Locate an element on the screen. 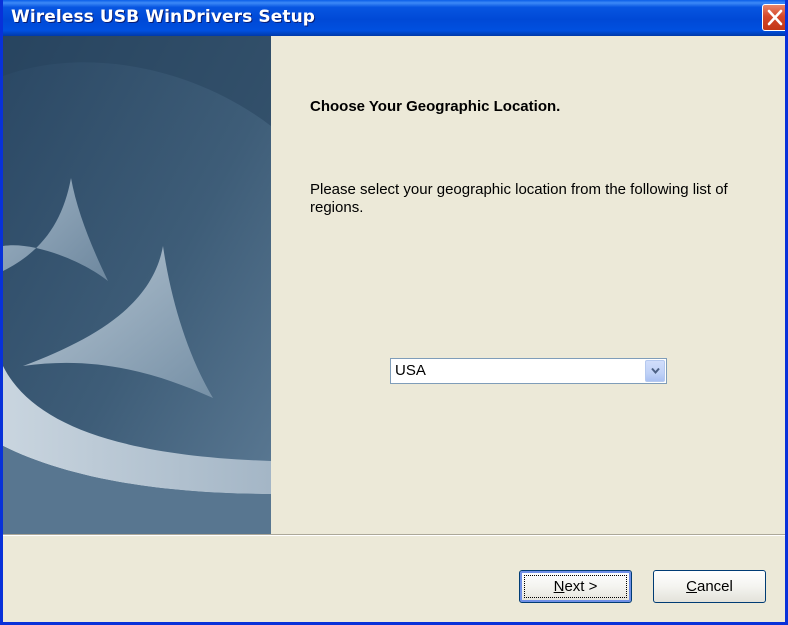 This screenshot has height=625, width=788. focus-rectangle is located at coordinates (575, 586).